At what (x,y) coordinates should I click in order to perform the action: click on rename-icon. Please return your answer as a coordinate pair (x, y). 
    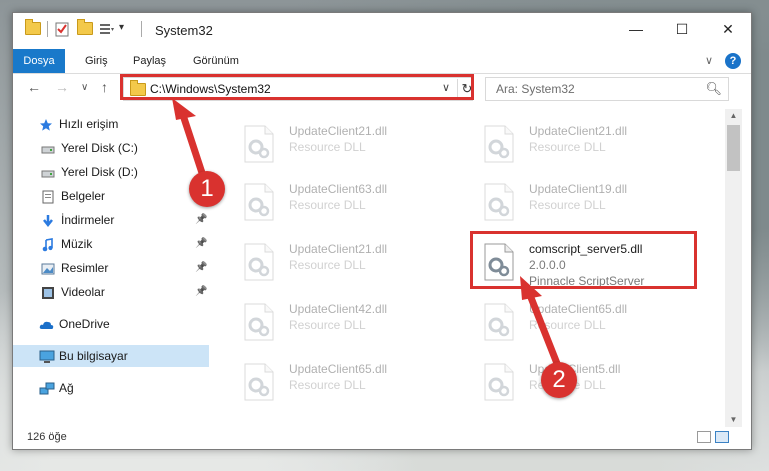
    Looking at the image, I should click on (107, 30).